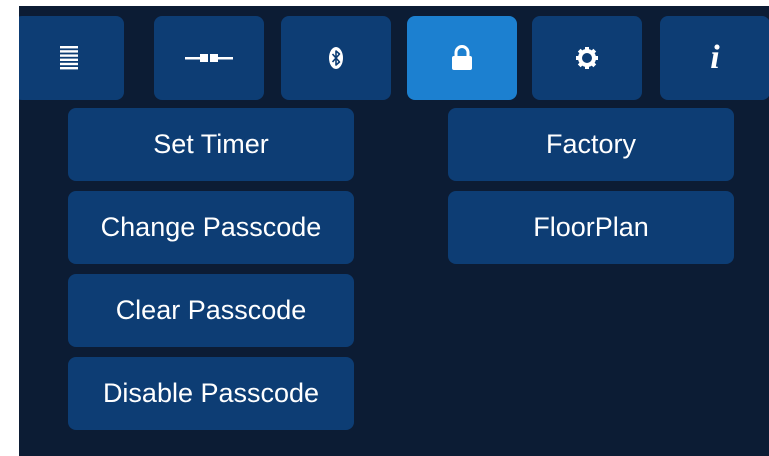  Describe the element at coordinates (69, 58) in the screenshot. I see `list-icon` at that location.